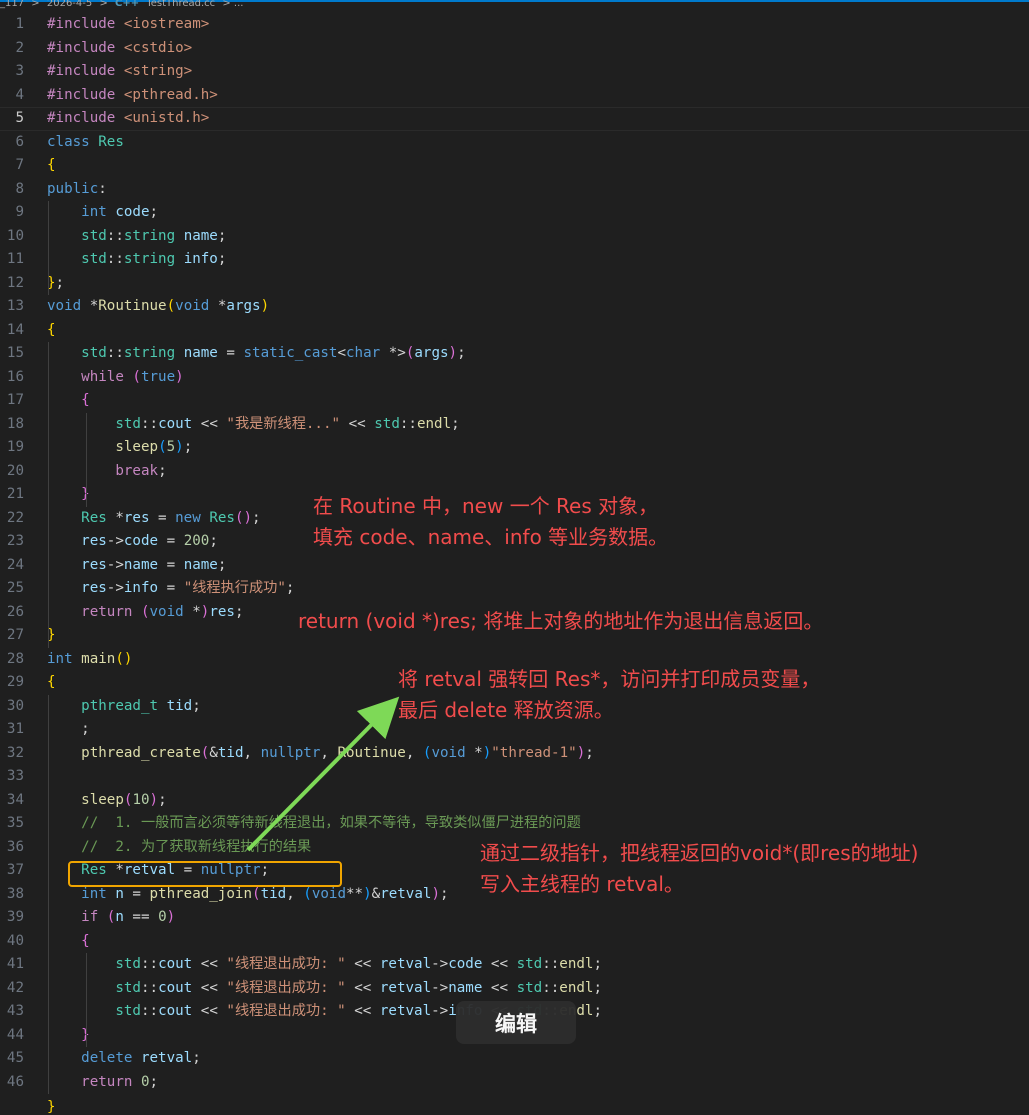  I want to click on code-line: 18 std::cout << "我是新线程..." << std::endl;, so click(514, 425).